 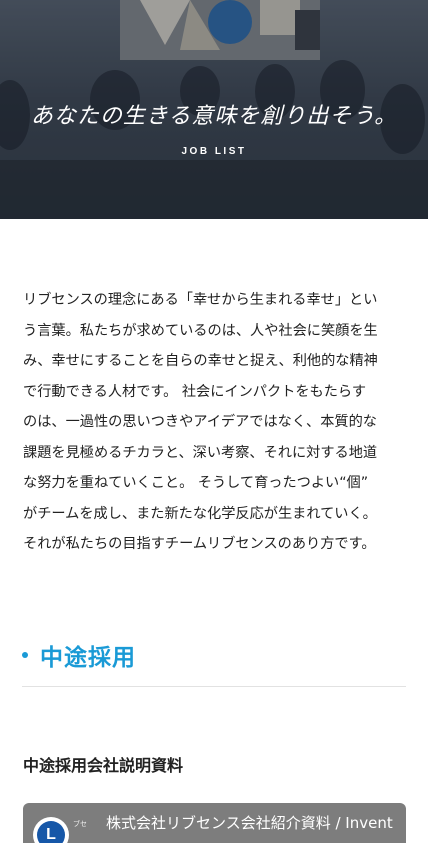 What do you see at coordinates (214, 151) in the screenshot?
I see `hero-job-list-label: JOB LIST` at bounding box center [214, 151].